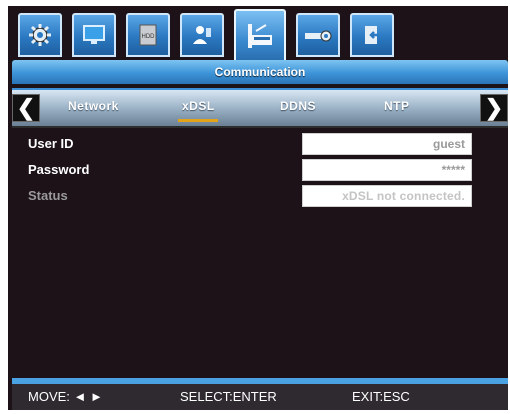 This screenshot has height=414, width=510. I want to click on network-icon, so click(260, 35).